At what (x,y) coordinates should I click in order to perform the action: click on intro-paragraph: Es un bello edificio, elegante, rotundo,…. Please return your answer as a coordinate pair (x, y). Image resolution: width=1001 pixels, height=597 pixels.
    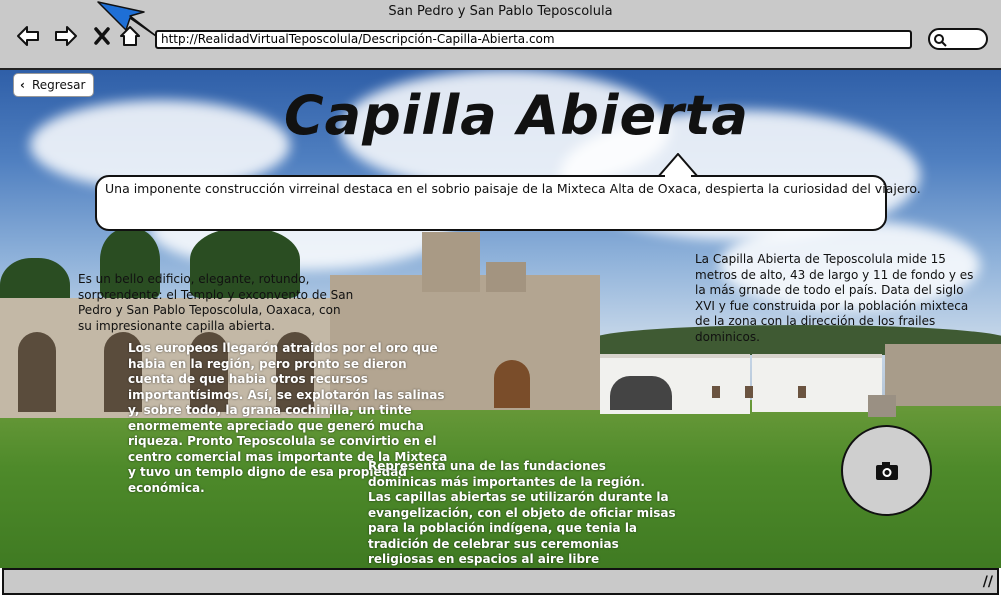
    Looking at the image, I should click on (216, 302).